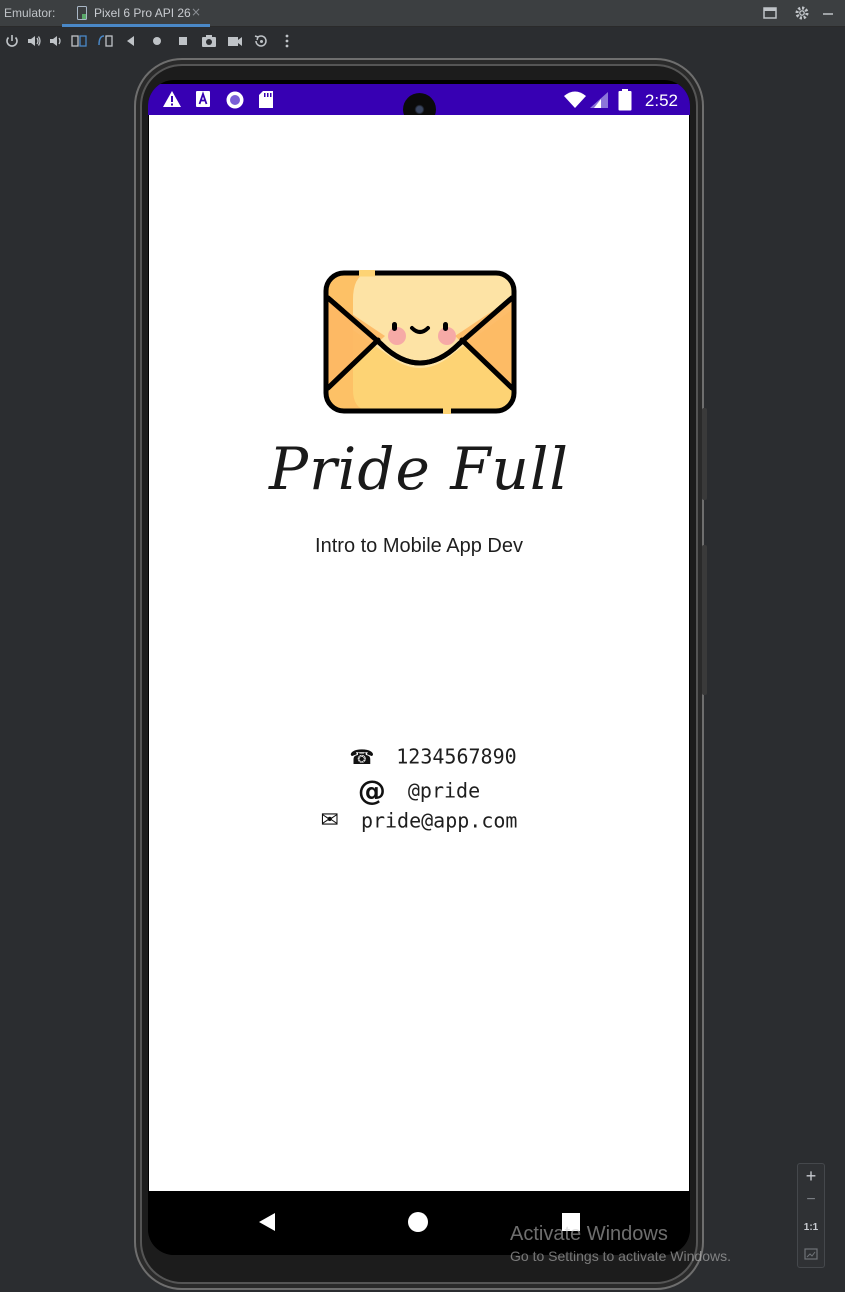 The height and width of the screenshot is (1292, 845). I want to click on contact-email: ✉ pride@app.com, so click(419, 820).